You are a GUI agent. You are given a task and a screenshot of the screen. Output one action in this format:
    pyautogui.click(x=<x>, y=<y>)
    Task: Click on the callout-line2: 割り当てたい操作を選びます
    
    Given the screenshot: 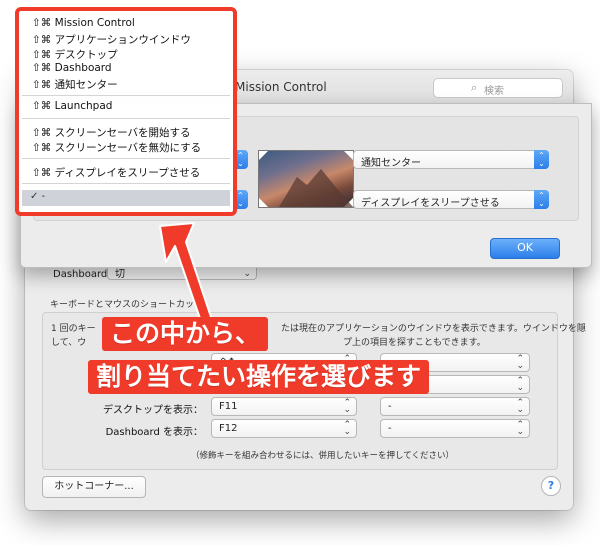 What is the action you would take?
    pyautogui.click(x=259, y=377)
    